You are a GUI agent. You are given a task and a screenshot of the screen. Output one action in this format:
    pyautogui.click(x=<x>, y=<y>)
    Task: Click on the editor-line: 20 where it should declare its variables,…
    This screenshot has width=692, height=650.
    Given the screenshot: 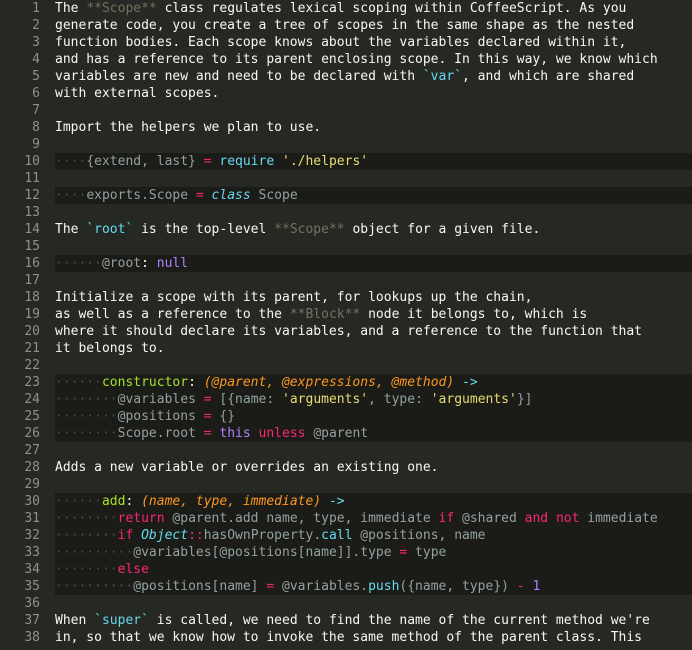 What is the action you would take?
    pyautogui.click(x=346, y=331)
    